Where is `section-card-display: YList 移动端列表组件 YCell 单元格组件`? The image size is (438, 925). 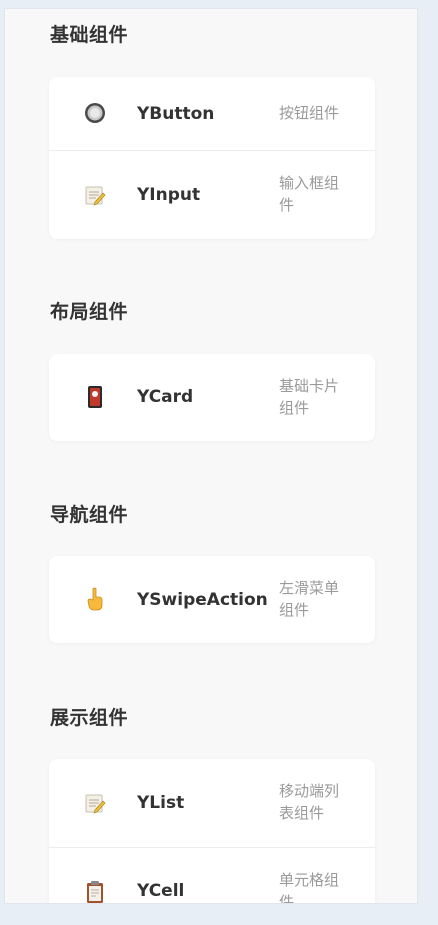 section-card-display: YList 移动端列表组件 YCell 单元格组件 is located at coordinates (212, 831).